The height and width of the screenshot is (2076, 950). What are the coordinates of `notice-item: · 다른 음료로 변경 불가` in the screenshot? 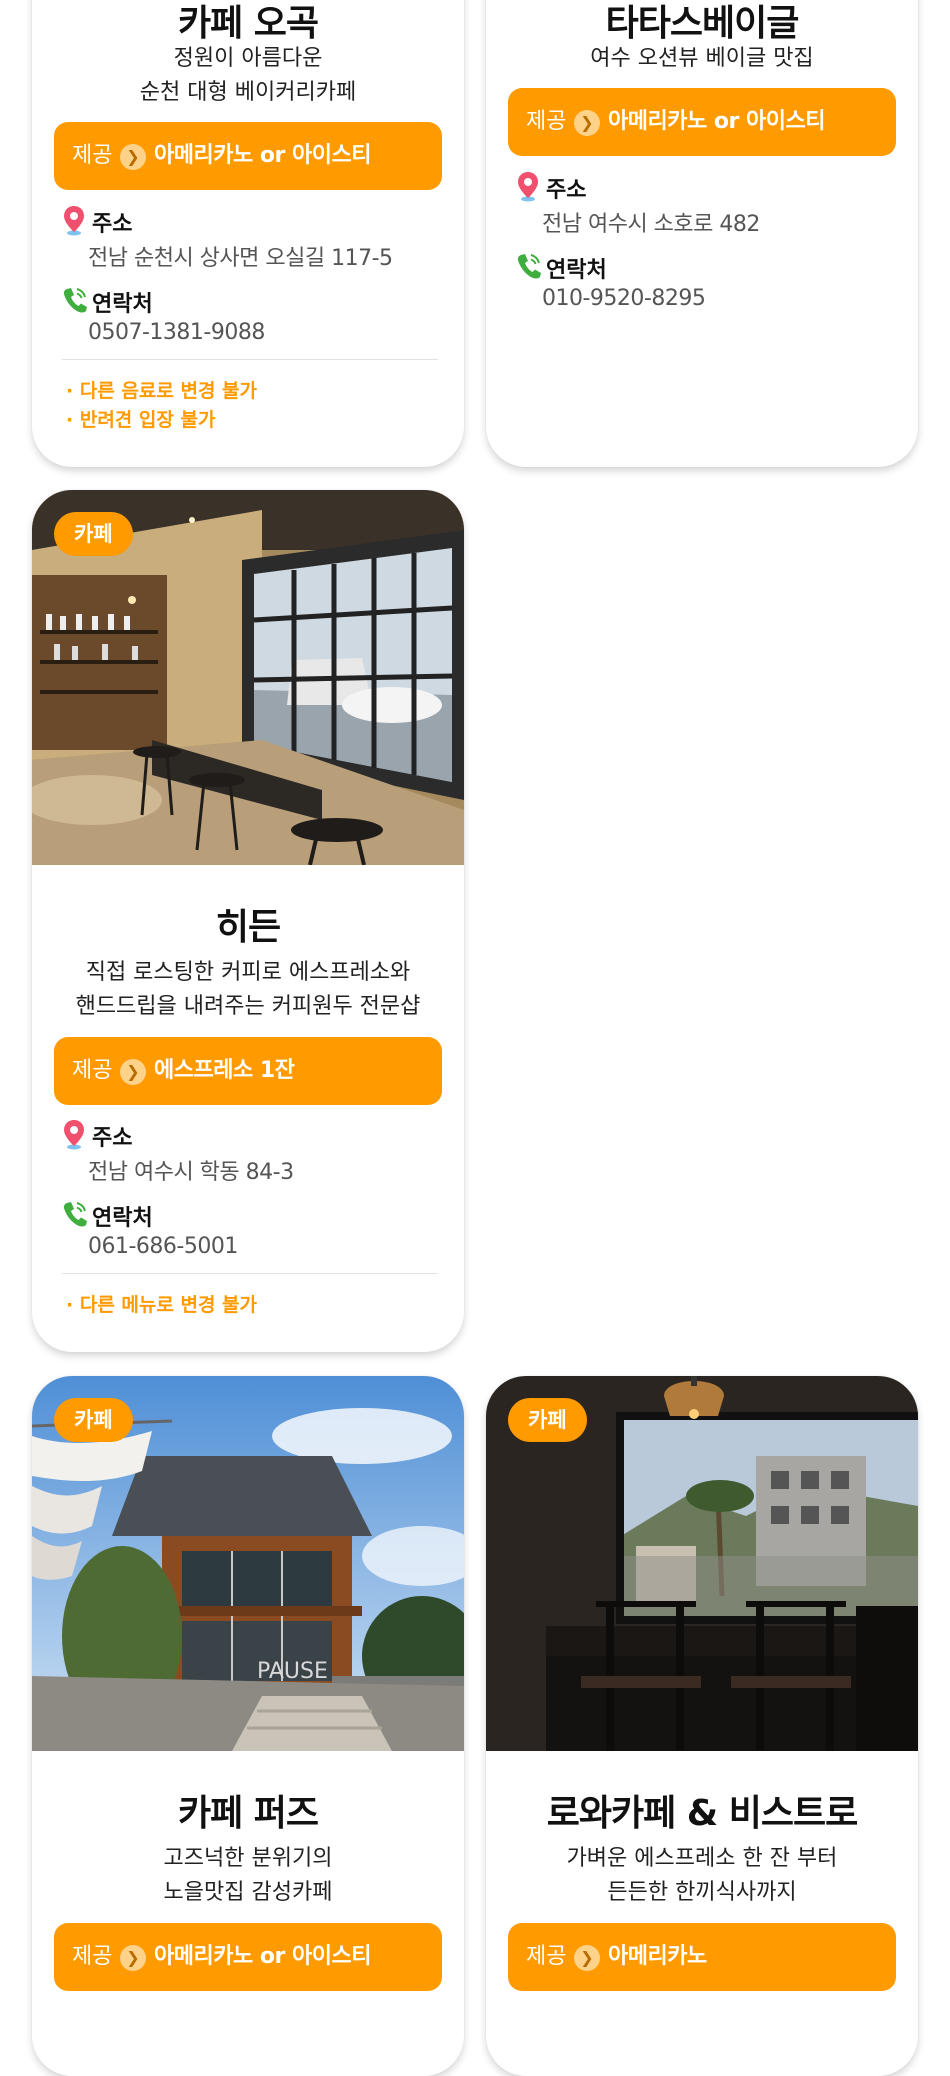 It's located at (161, 391).